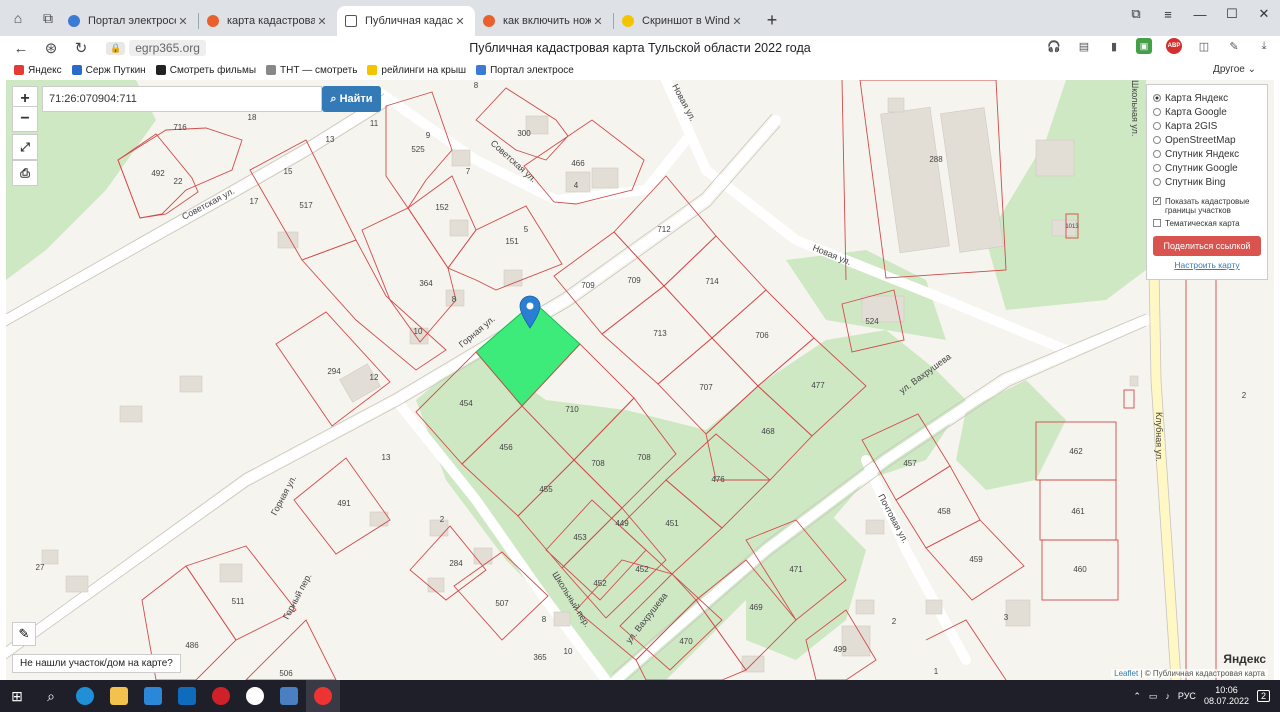 This screenshot has height=712, width=1280. Describe the element at coordinates (1207, 265) in the screenshot. I see `configure-map-link: Настроить карту` at that location.